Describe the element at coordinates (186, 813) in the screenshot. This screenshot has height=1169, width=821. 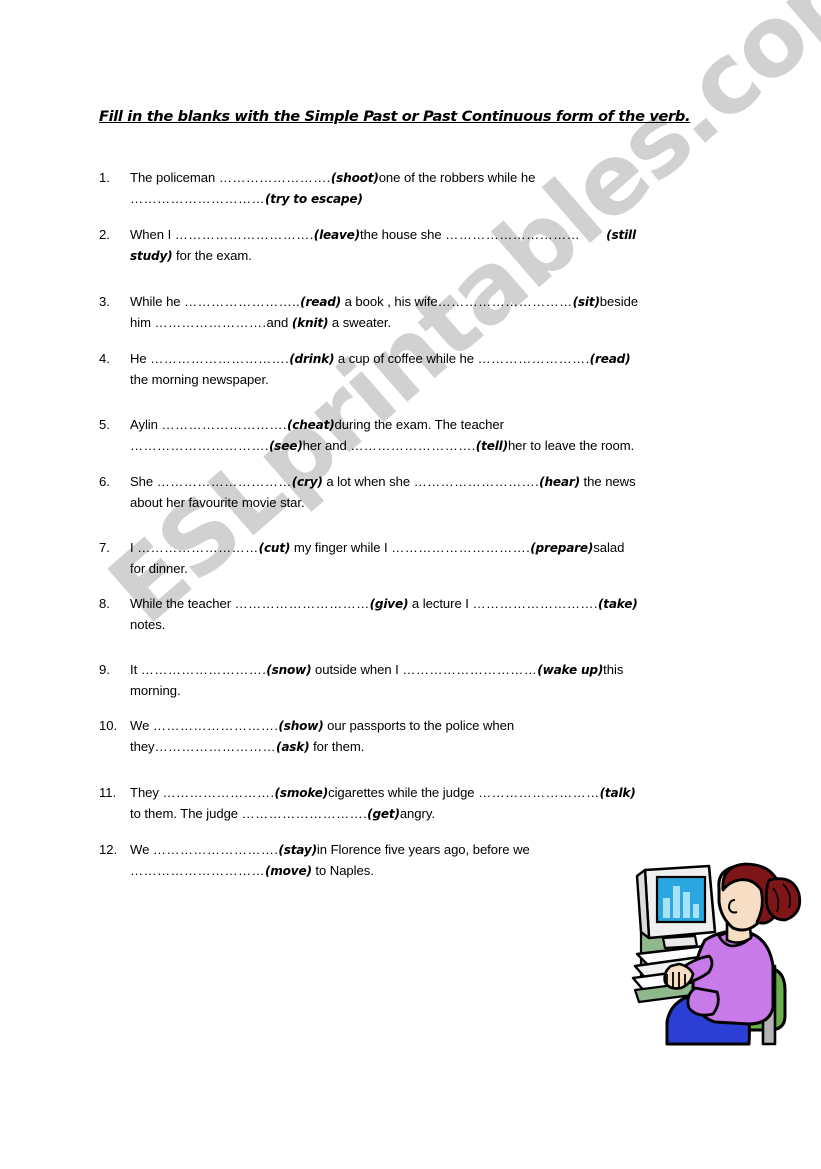
I see `item-text: to them. The judge` at that location.